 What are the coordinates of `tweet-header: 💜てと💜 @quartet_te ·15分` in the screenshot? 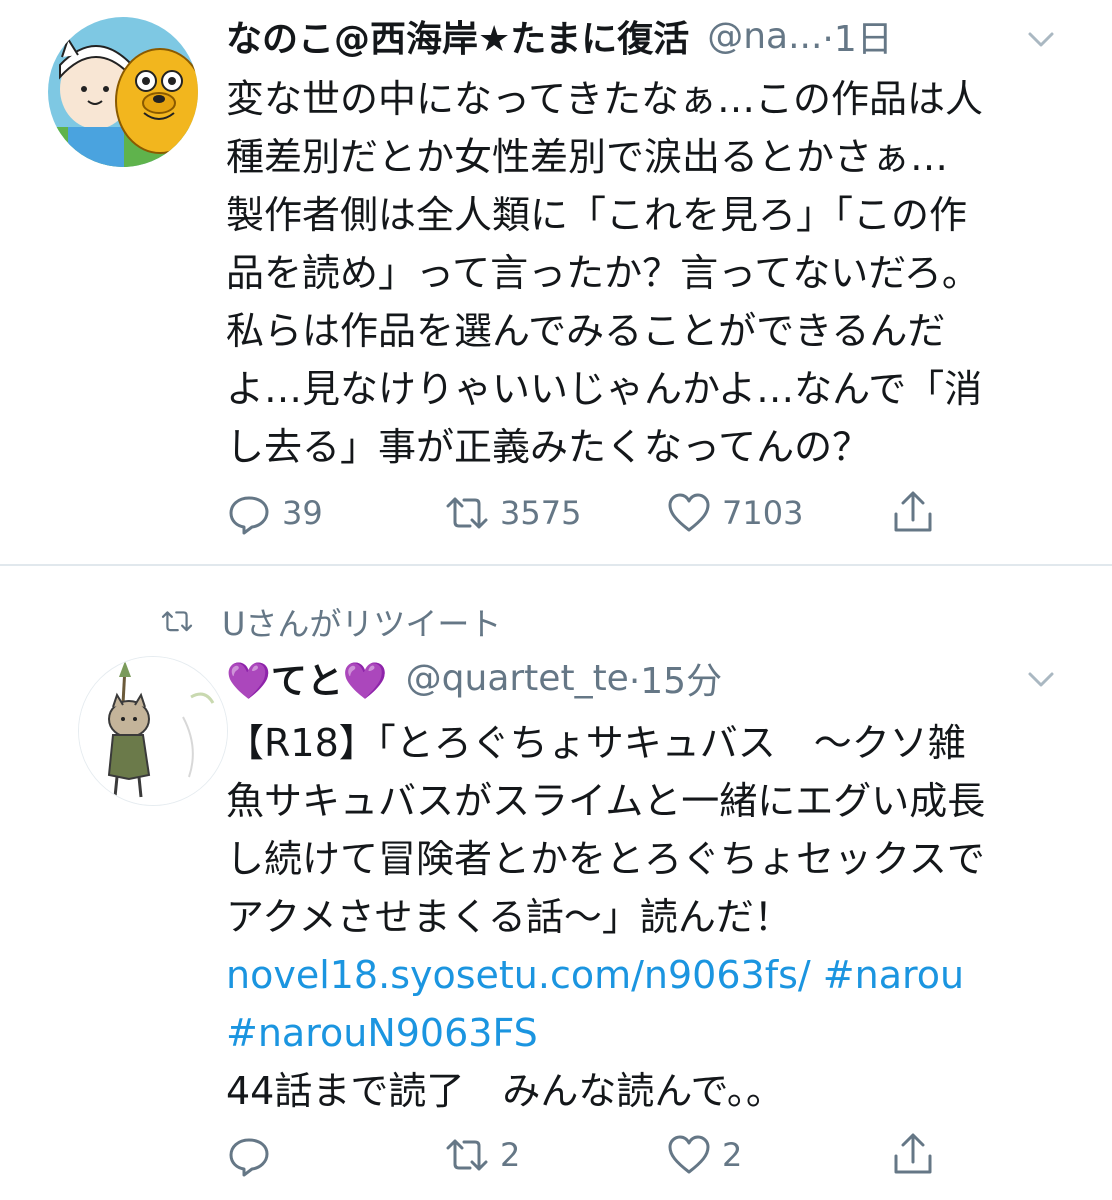 It's located at (474, 679).